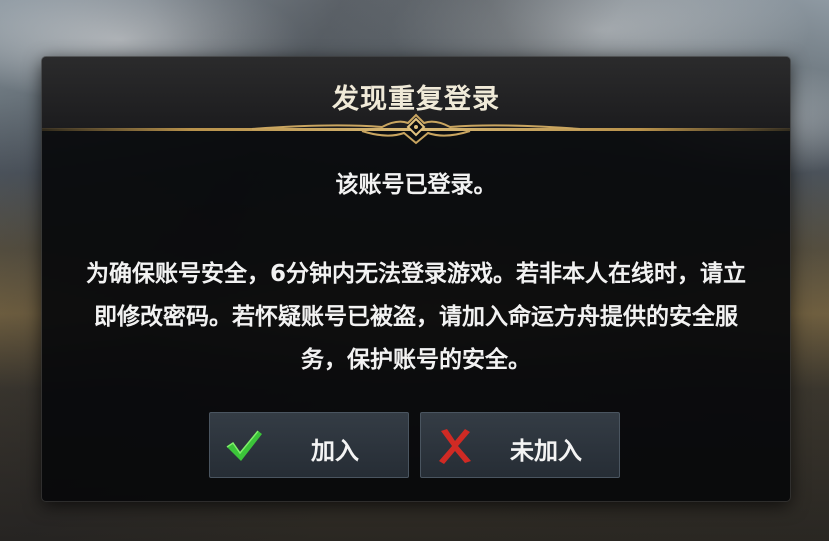 The image size is (829, 541). What do you see at coordinates (416, 129) in the screenshot?
I see `header-ornament-icon` at bounding box center [416, 129].